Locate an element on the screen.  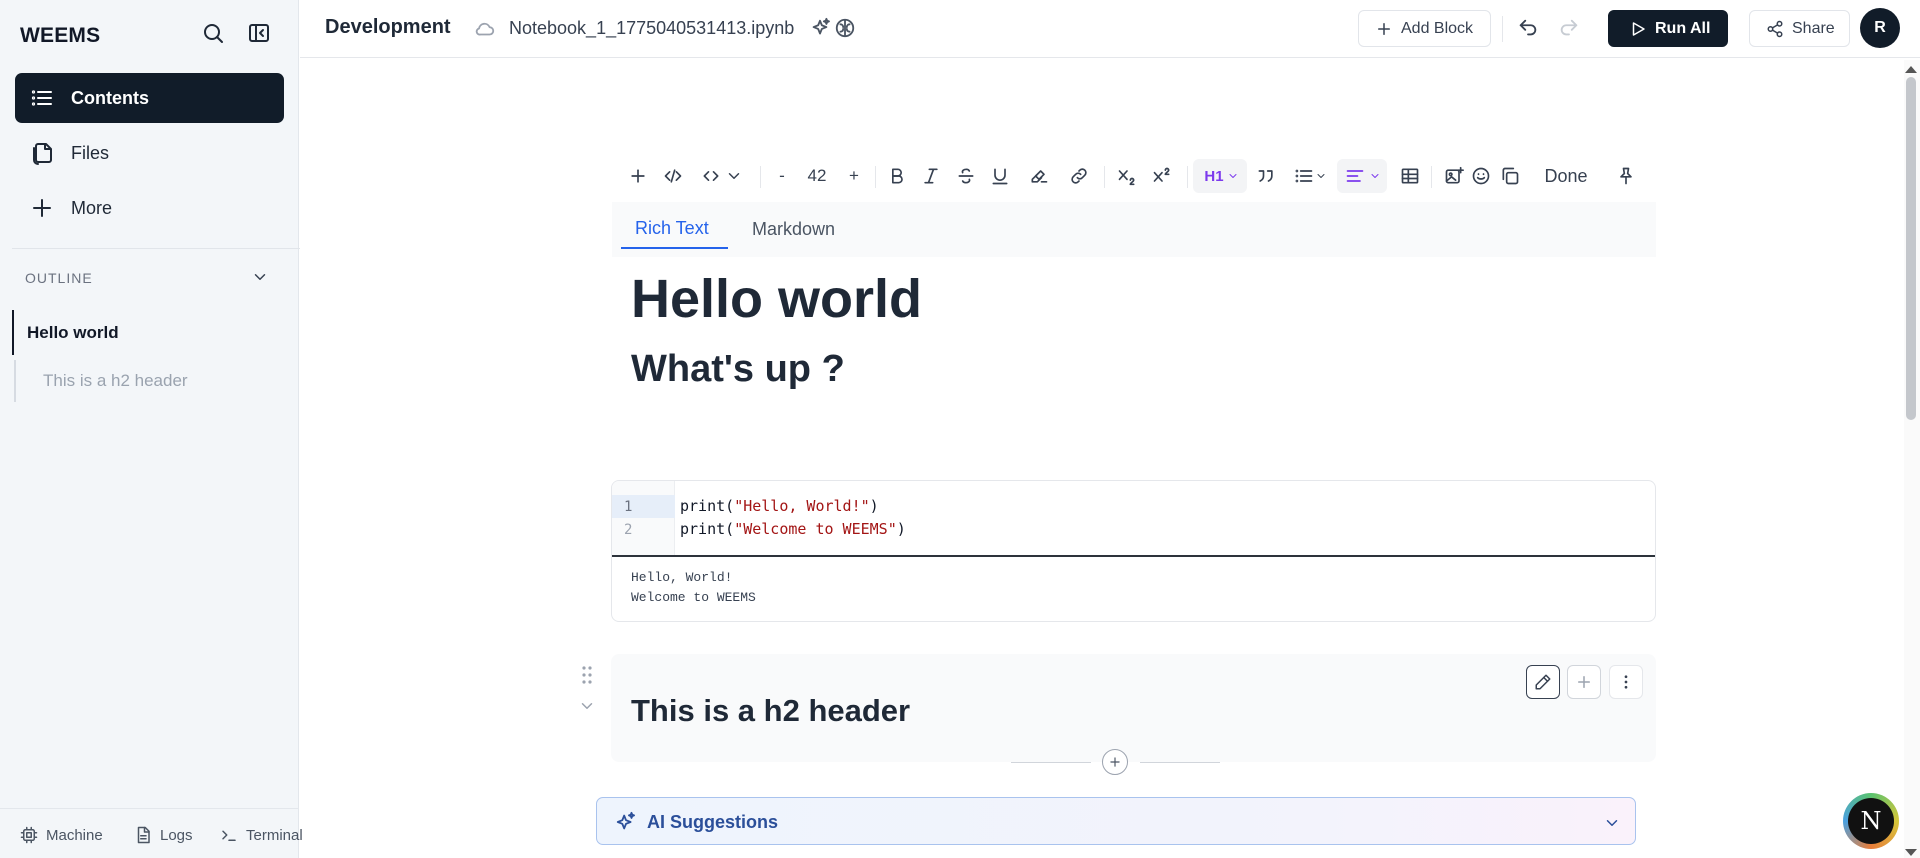
tab-markdown: Markdown is located at coordinates (793, 229).